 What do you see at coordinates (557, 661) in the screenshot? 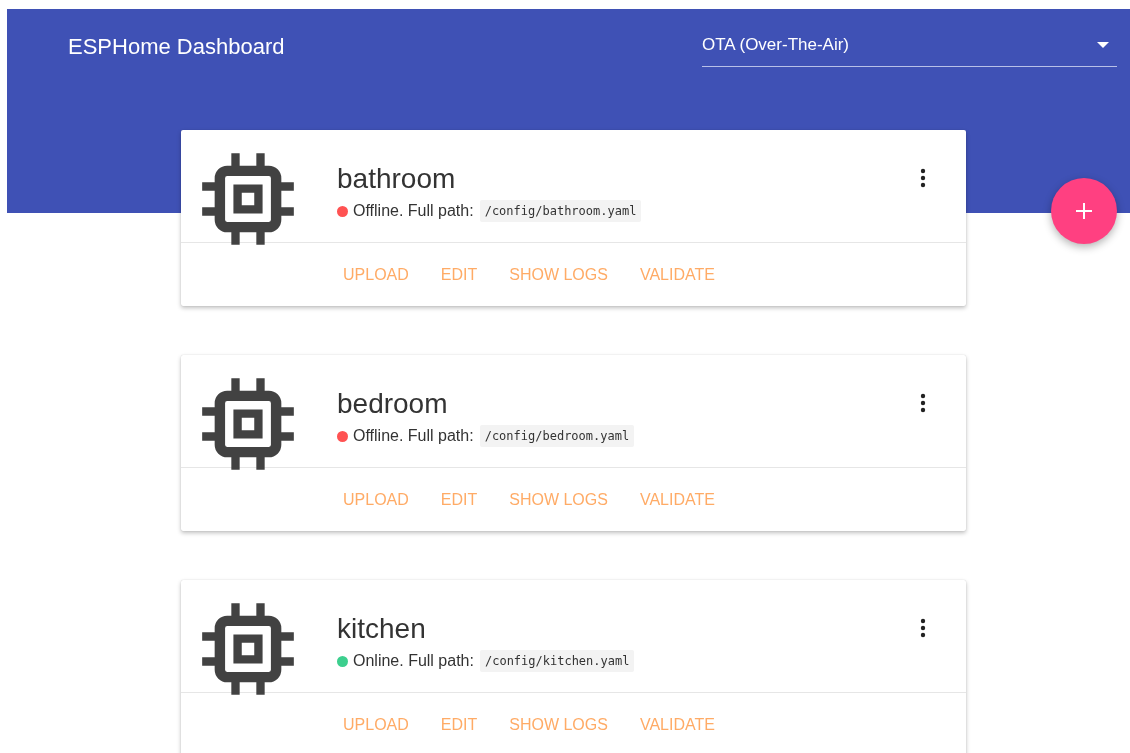
I see `config-path: /config/kitchen.yaml` at bounding box center [557, 661].